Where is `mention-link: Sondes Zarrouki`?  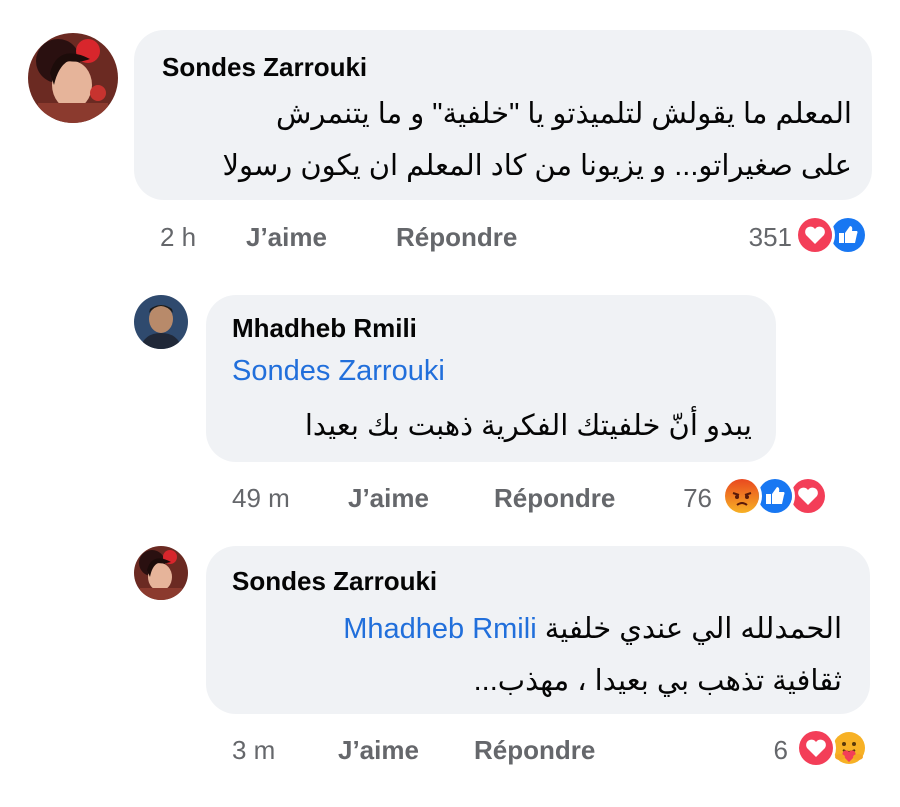
mention-link: Sondes Zarrouki is located at coordinates (338, 371).